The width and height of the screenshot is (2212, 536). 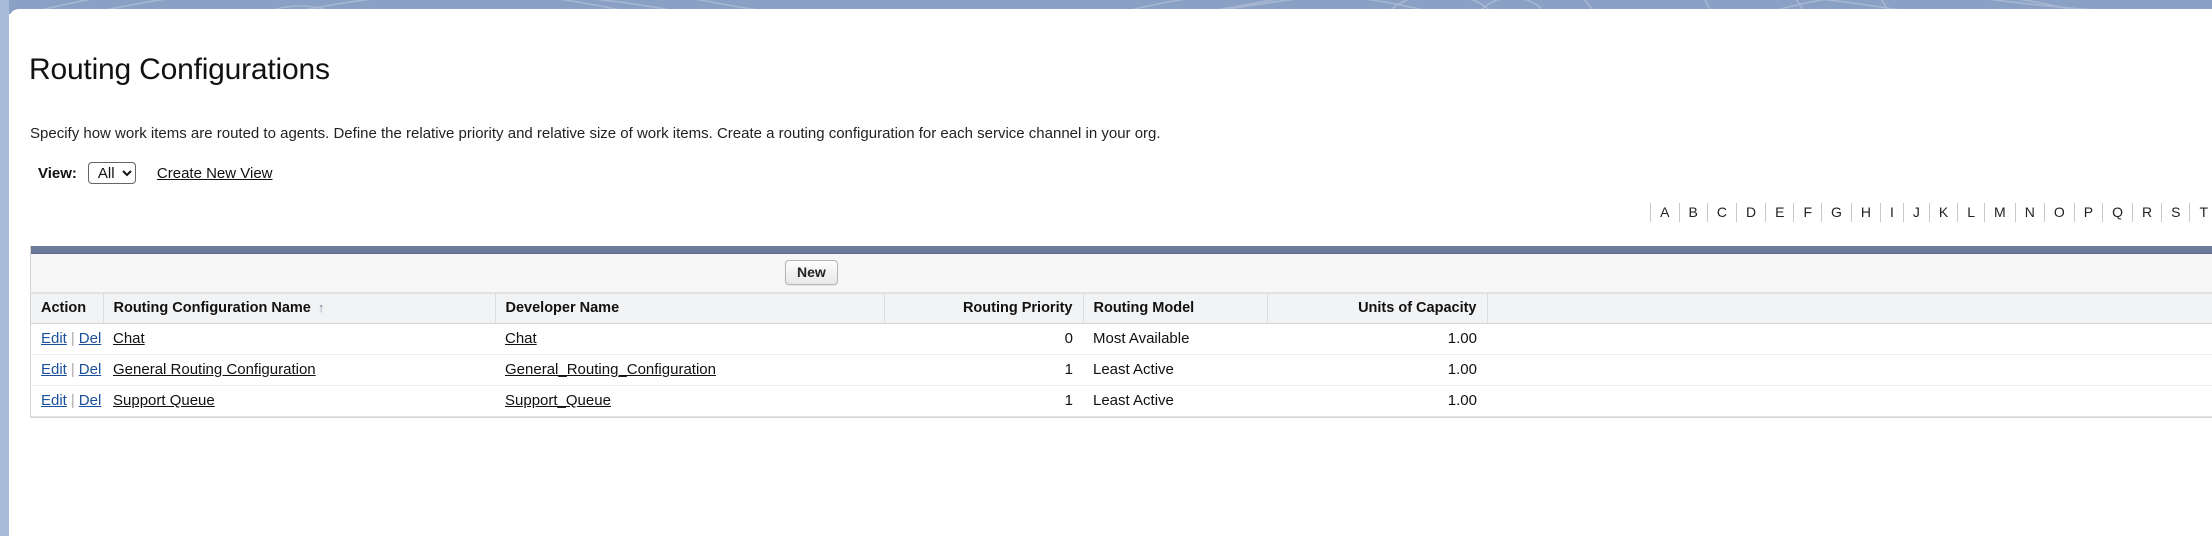 I want to click on developer-name-cell: Chat, so click(x=689, y=339).